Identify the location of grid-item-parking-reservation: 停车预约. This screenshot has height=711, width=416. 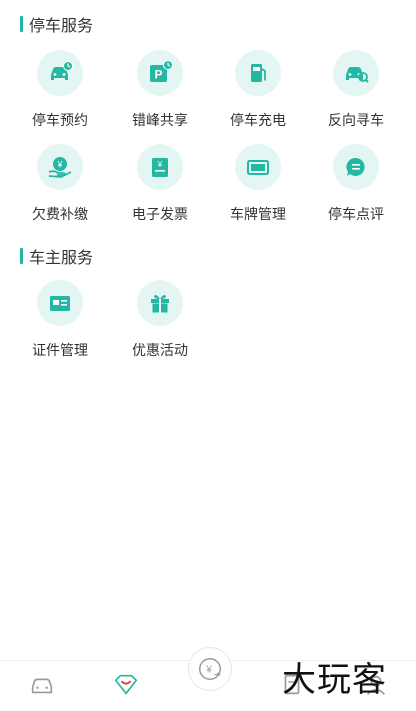
(60, 90).